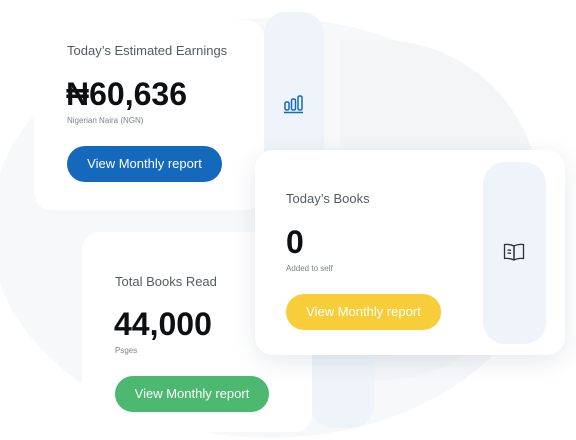 This screenshot has width=576, height=440. Describe the element at coordinates (105, 120) in the screenshot. I see `earnings-currency-note: Nigerian Naira (NGN)` at that location.